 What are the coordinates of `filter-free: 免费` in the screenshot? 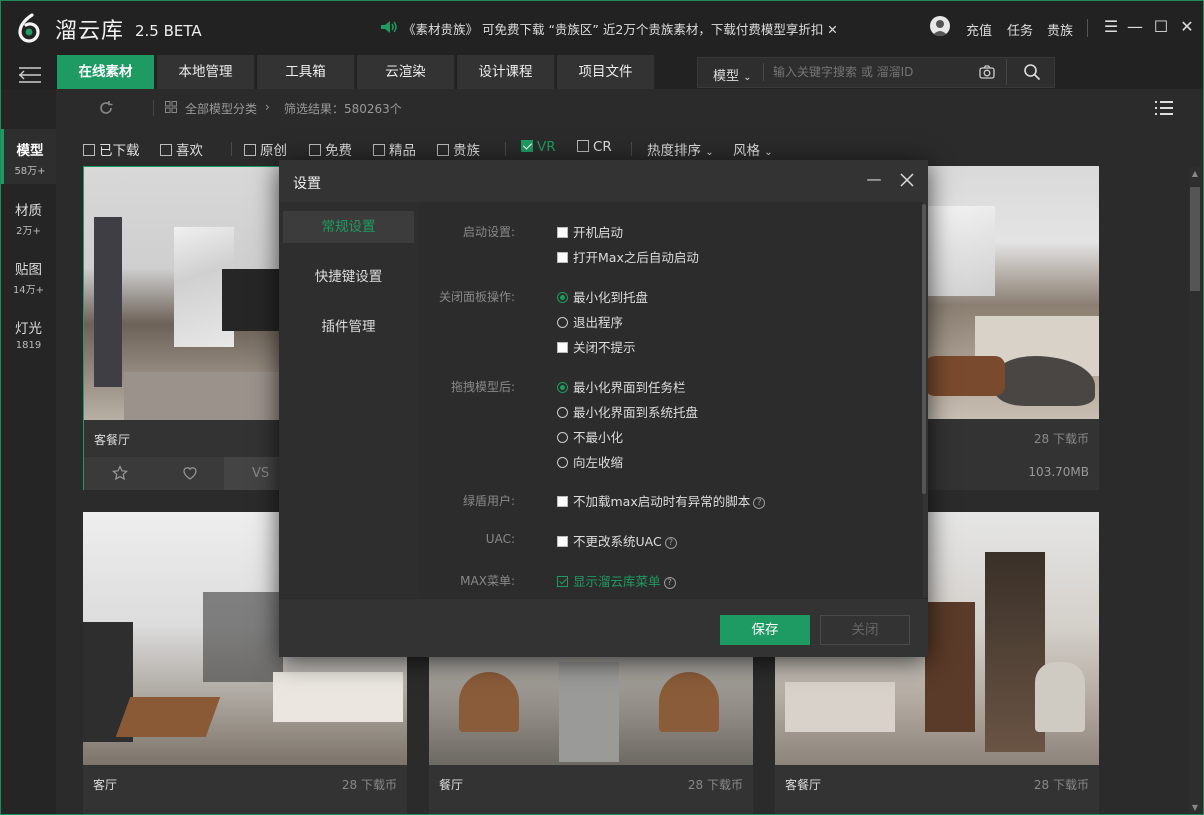 It's located at (330, 149).